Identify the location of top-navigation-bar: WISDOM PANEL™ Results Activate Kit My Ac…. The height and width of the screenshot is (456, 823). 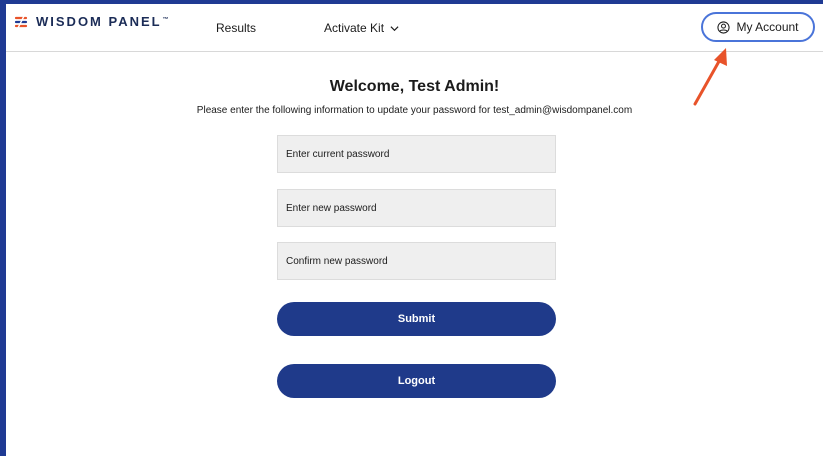
(414, 28).